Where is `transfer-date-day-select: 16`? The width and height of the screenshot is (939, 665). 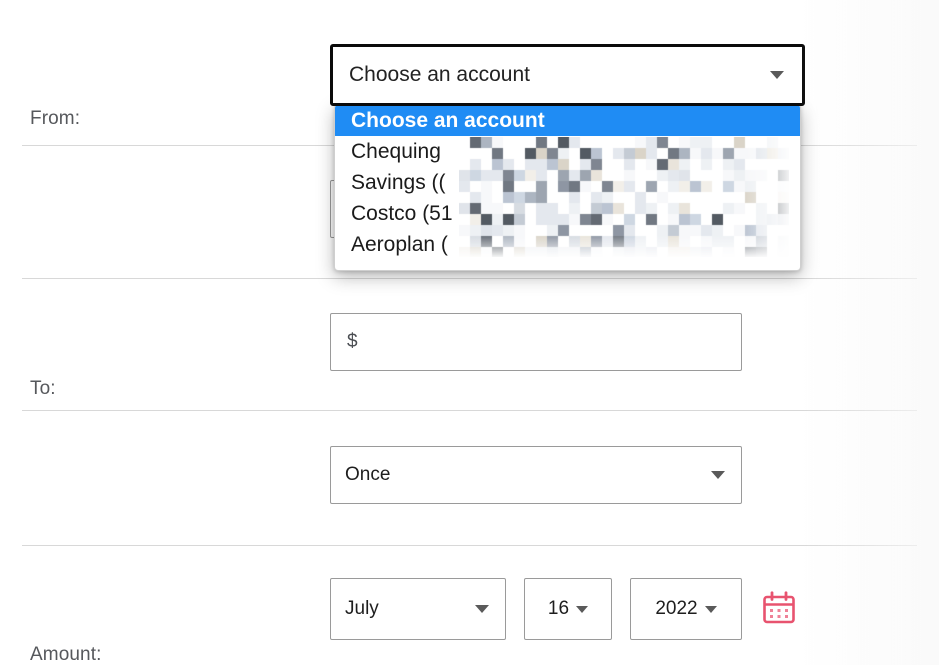 transfer-date-day-select: 16 is located at coordinates (568, 609).